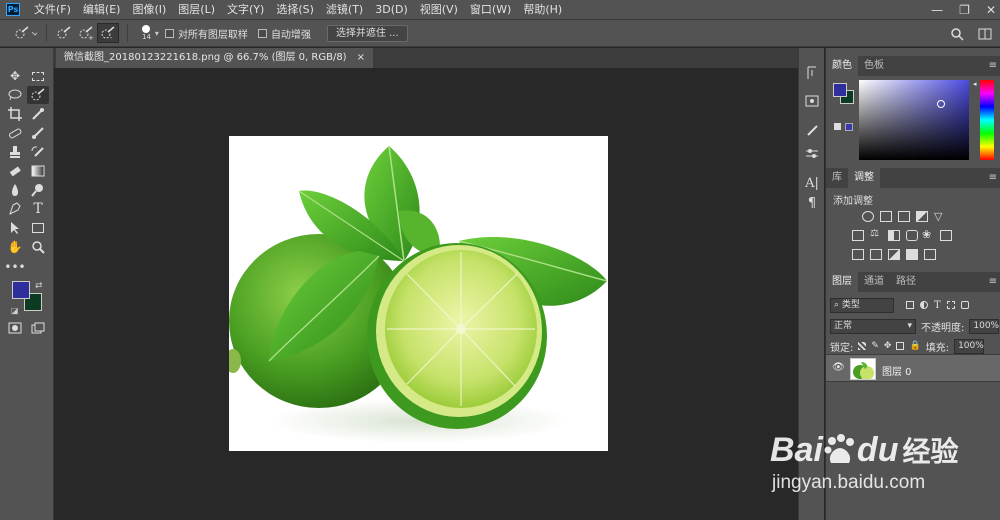 This screenshot has height=520, width=1000. I want to click on pixel-filter-icon, so click(910, 305).